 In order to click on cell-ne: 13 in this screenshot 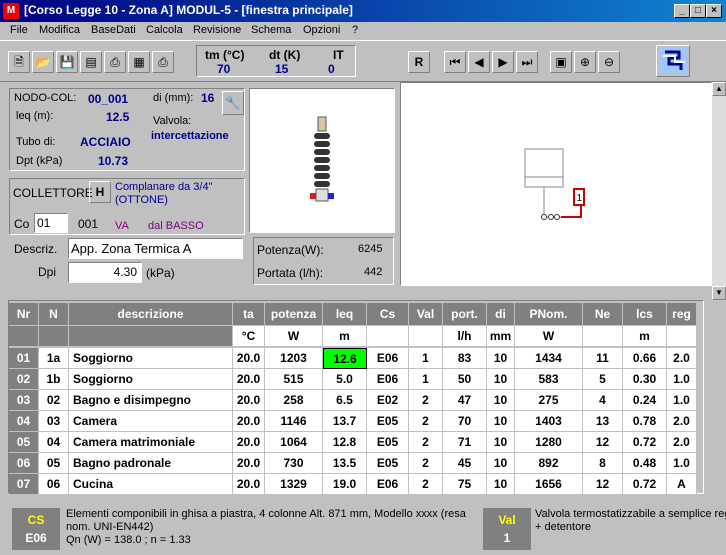, I will do `click(603, 421)`.